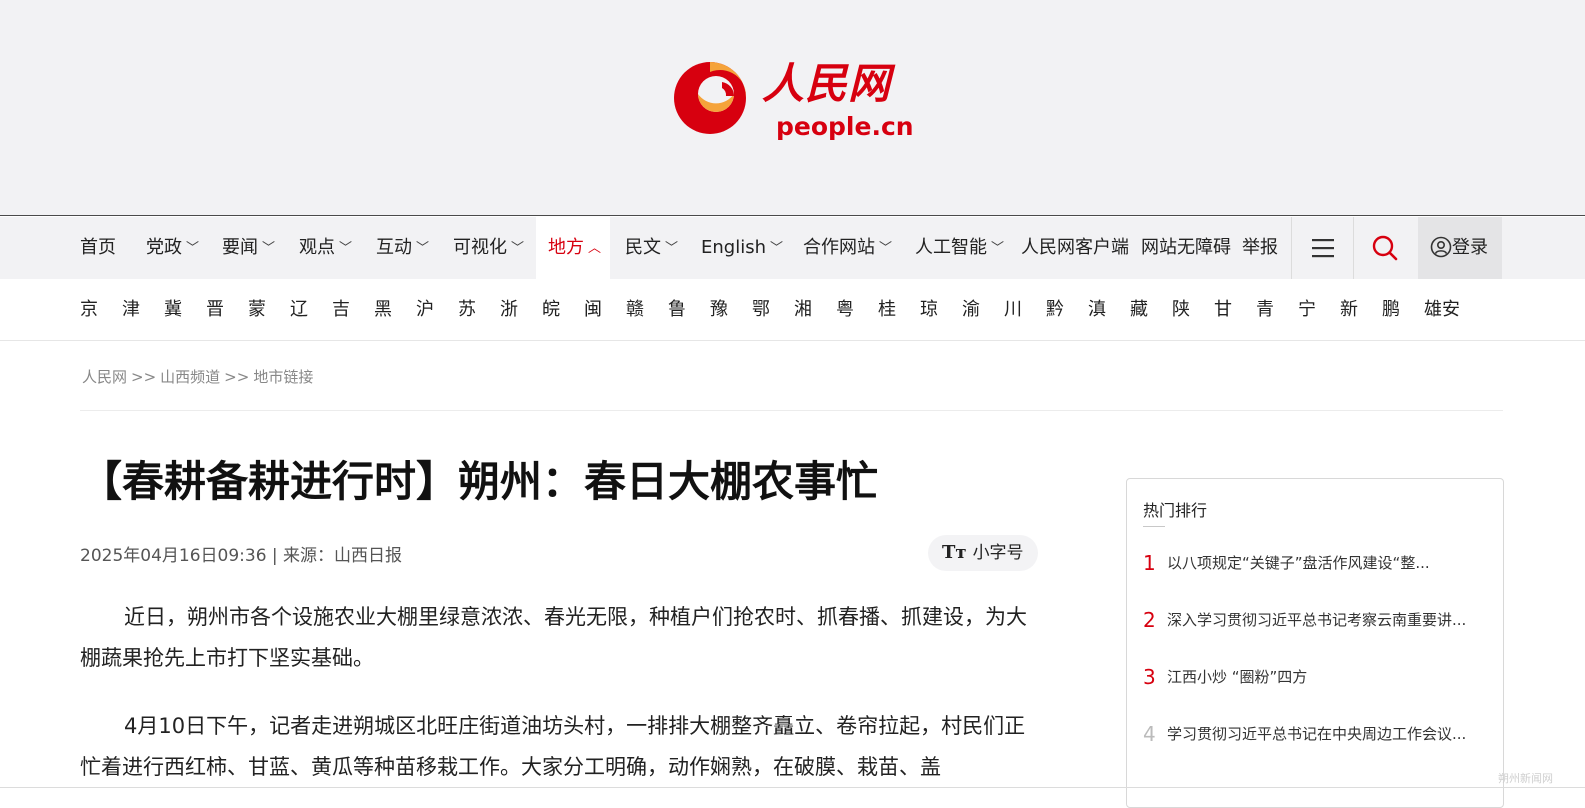 The image size is (1585, 808). I want to click on region-link: 京, so click(89, 310).